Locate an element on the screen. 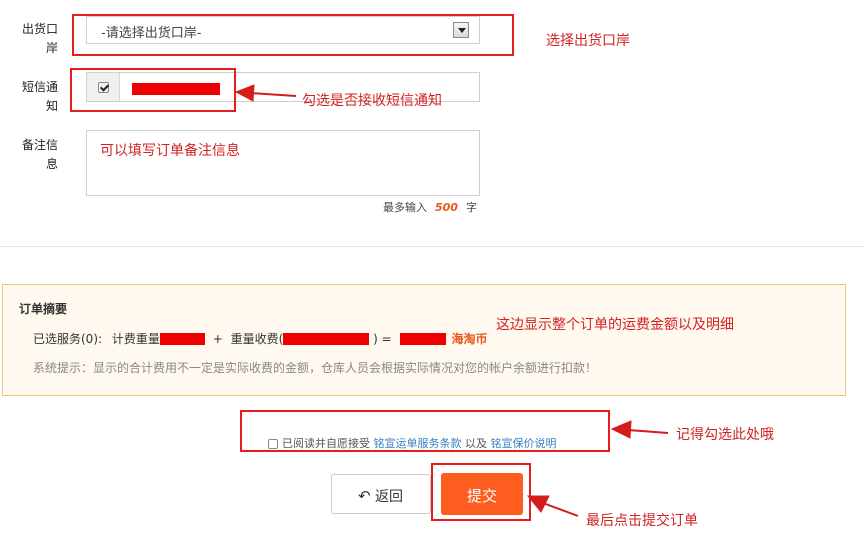 This screenshot has width=864, height=542. note-summary: 这边显示整个订单的运费金额以及明细 is located at coordinates (615, 325).